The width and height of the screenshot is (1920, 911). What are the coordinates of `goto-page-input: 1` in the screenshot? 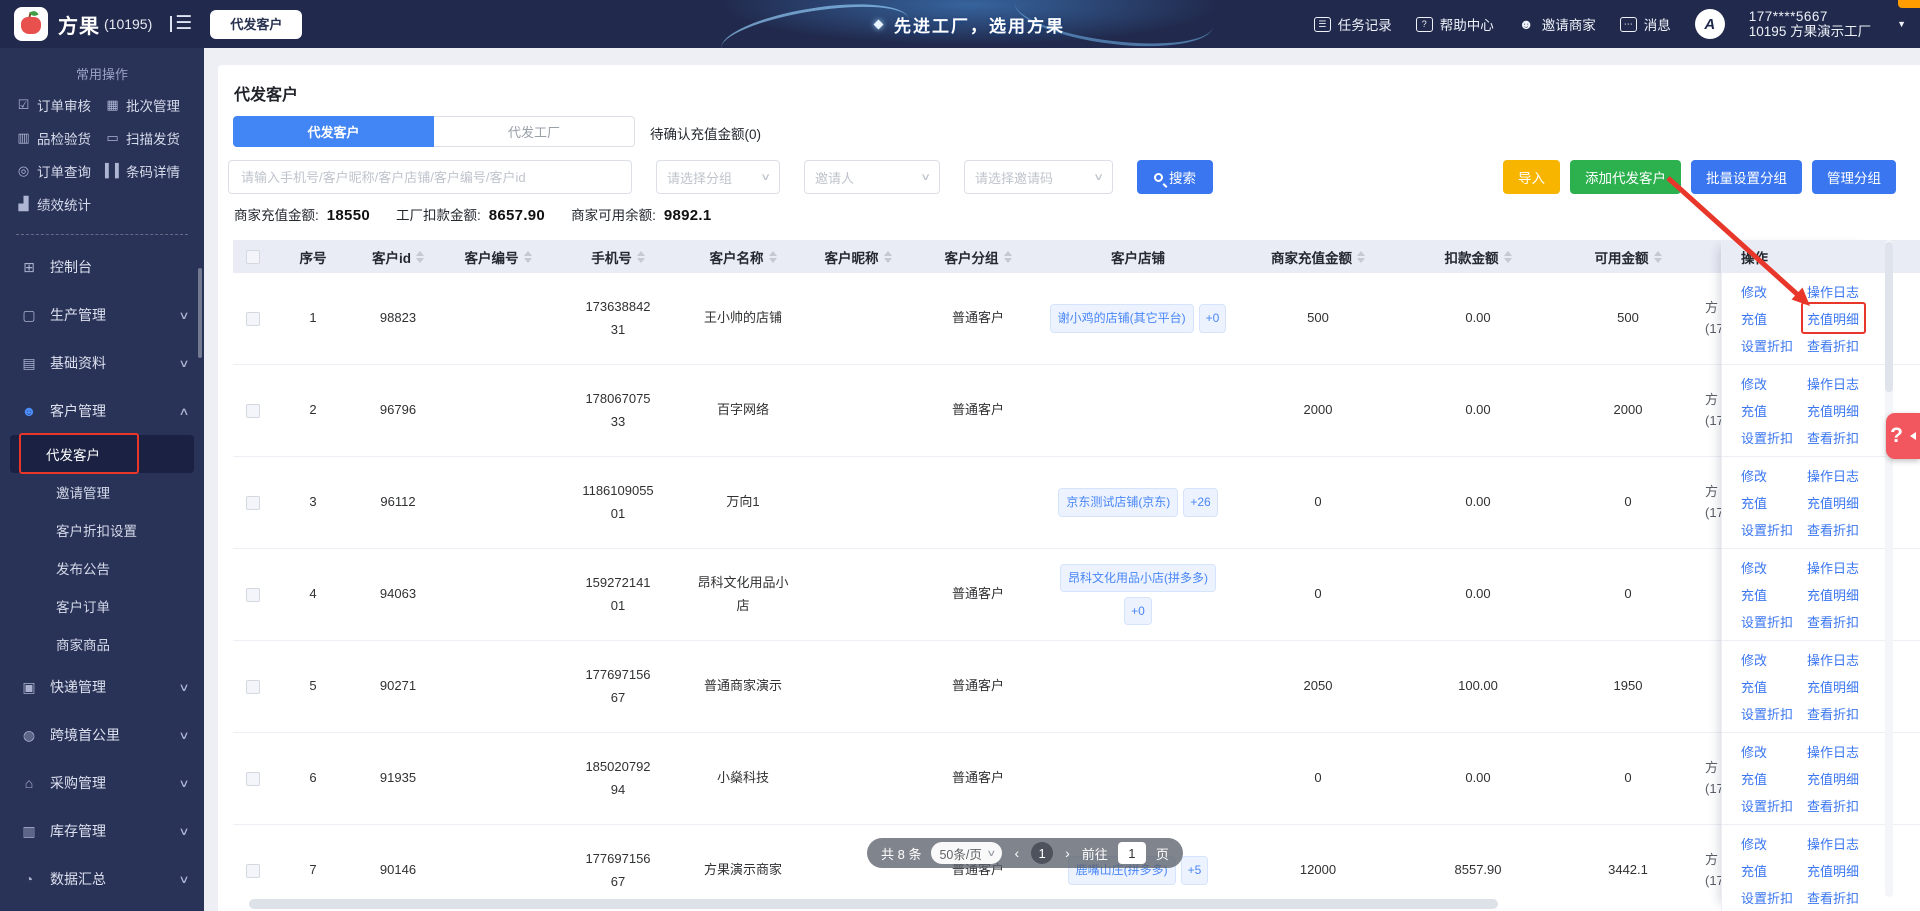 It's located at (1131, 853).